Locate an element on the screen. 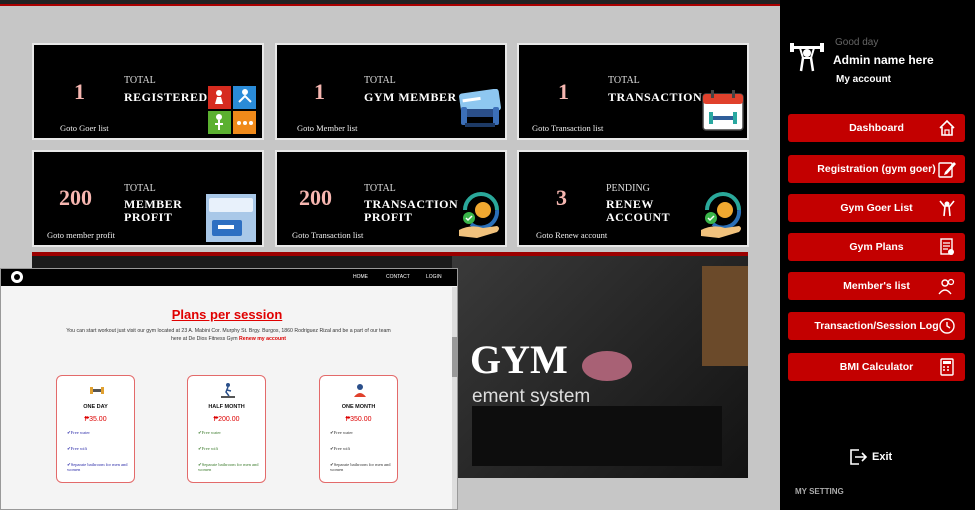  hero-subtitle: ement system is located at coordinates (531, 396).